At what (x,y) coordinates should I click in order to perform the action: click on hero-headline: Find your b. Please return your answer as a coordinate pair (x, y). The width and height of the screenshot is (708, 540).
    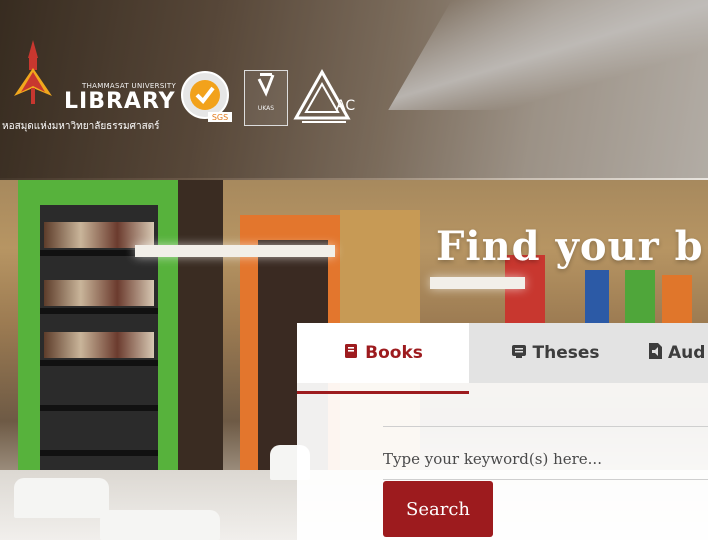
    Looking at the image, I should click on (570, 246).